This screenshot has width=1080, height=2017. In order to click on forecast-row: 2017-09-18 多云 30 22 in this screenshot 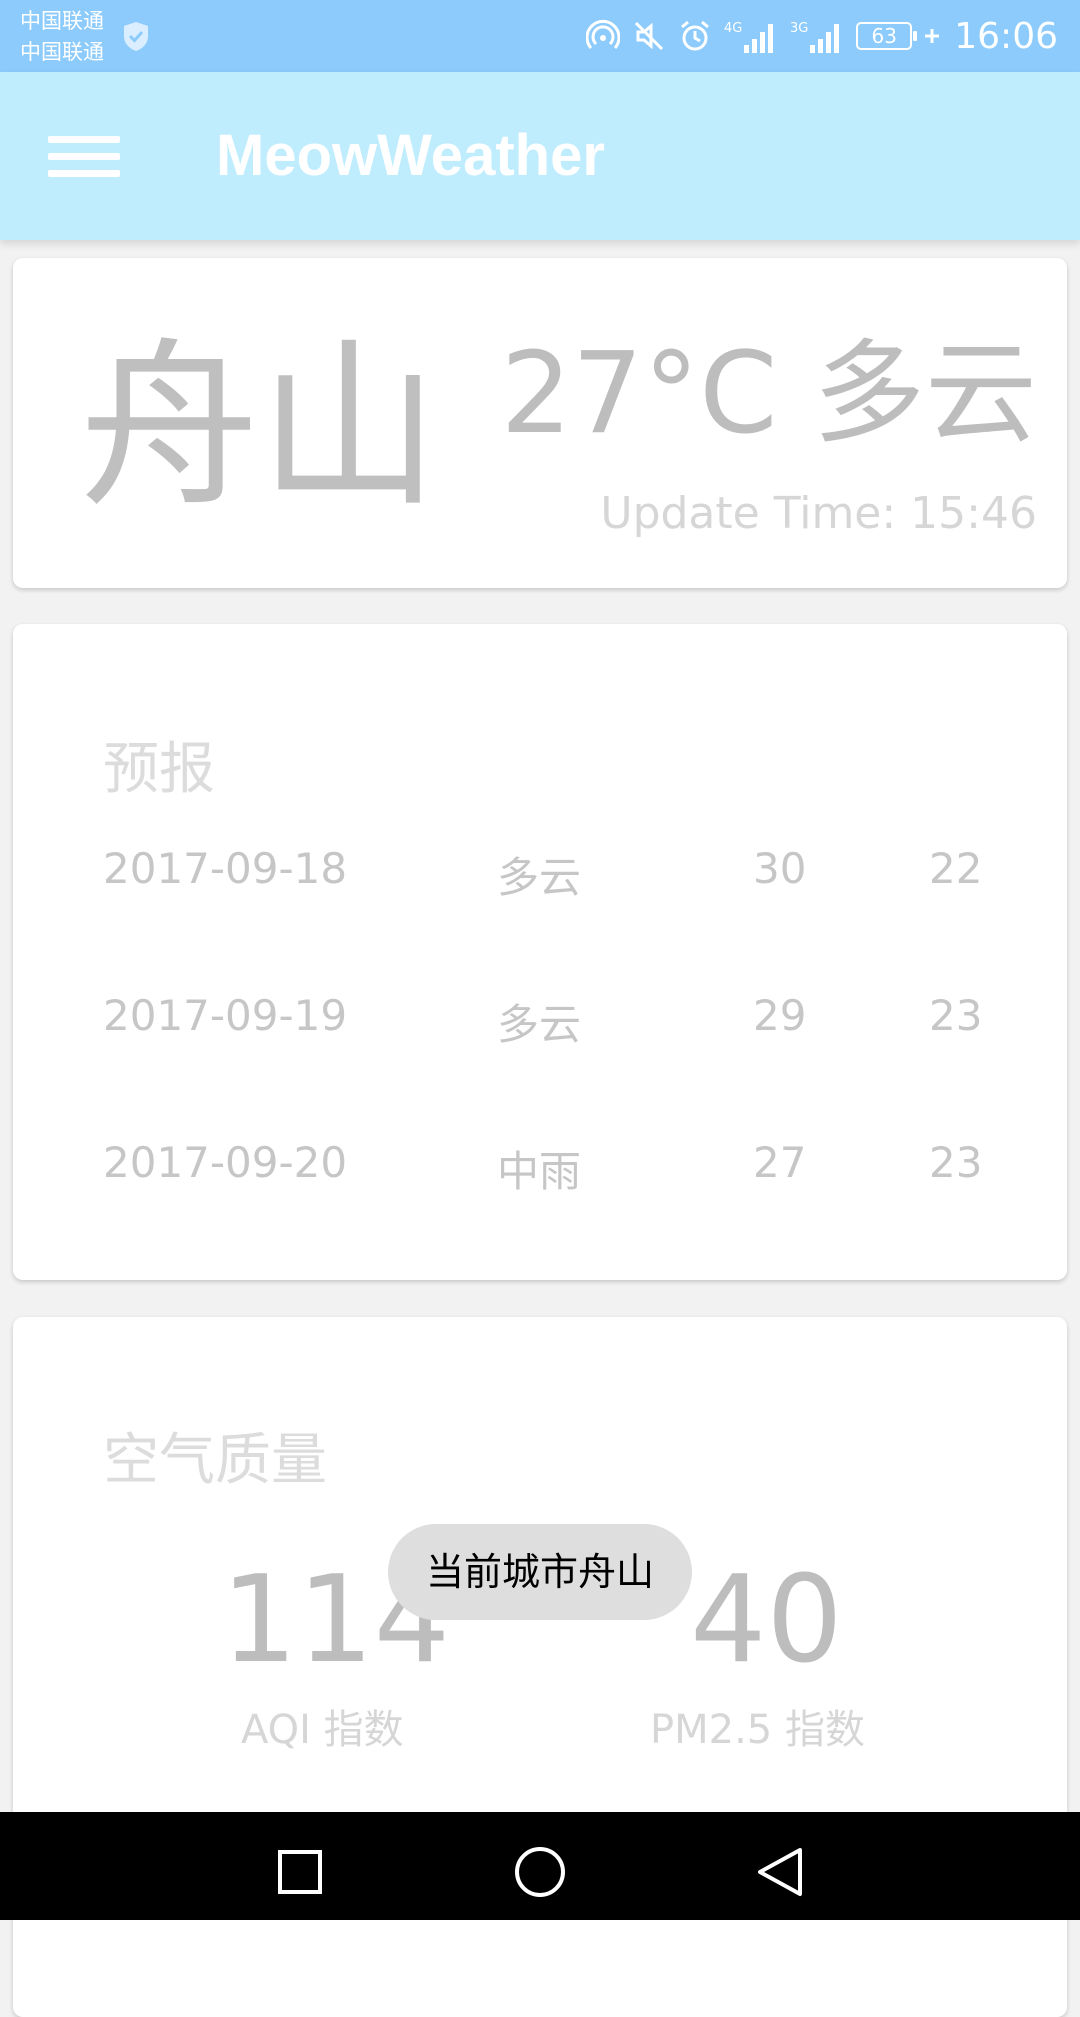, I will do `click(540, 874)`.